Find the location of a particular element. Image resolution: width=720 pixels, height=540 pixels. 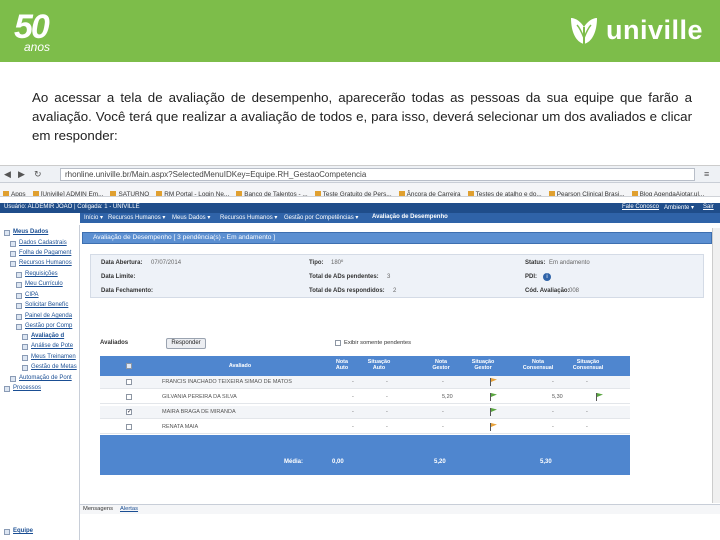

tree-item: Processos is located at coordinates (27, 388).